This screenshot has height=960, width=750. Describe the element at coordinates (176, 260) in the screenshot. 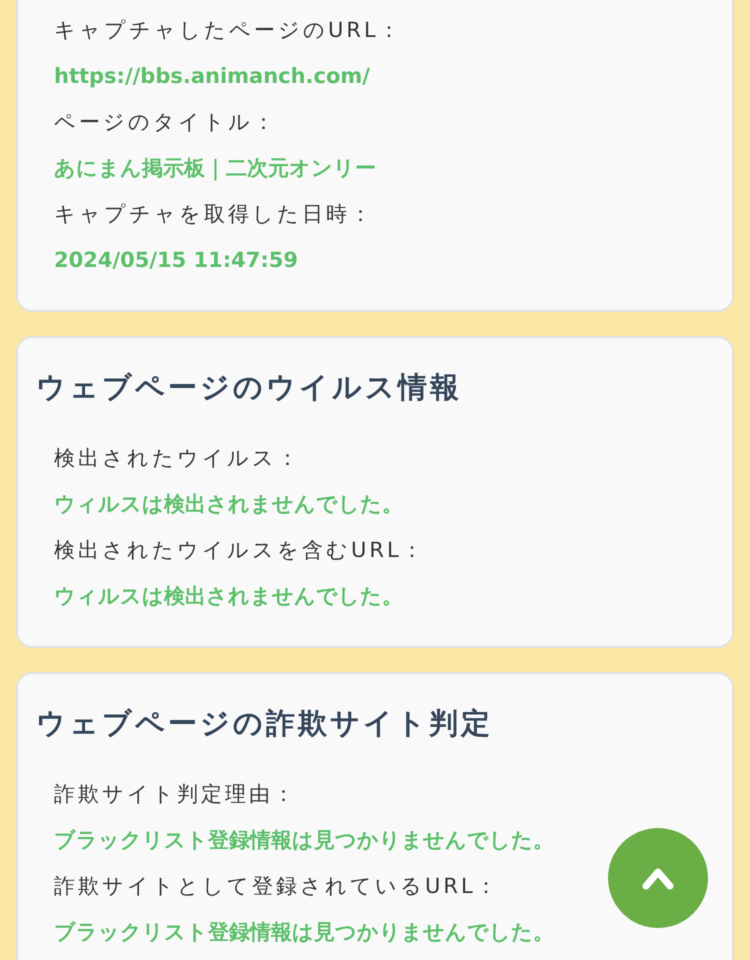

I see `field-value: 2024/05/15 11:47:59` at that location.